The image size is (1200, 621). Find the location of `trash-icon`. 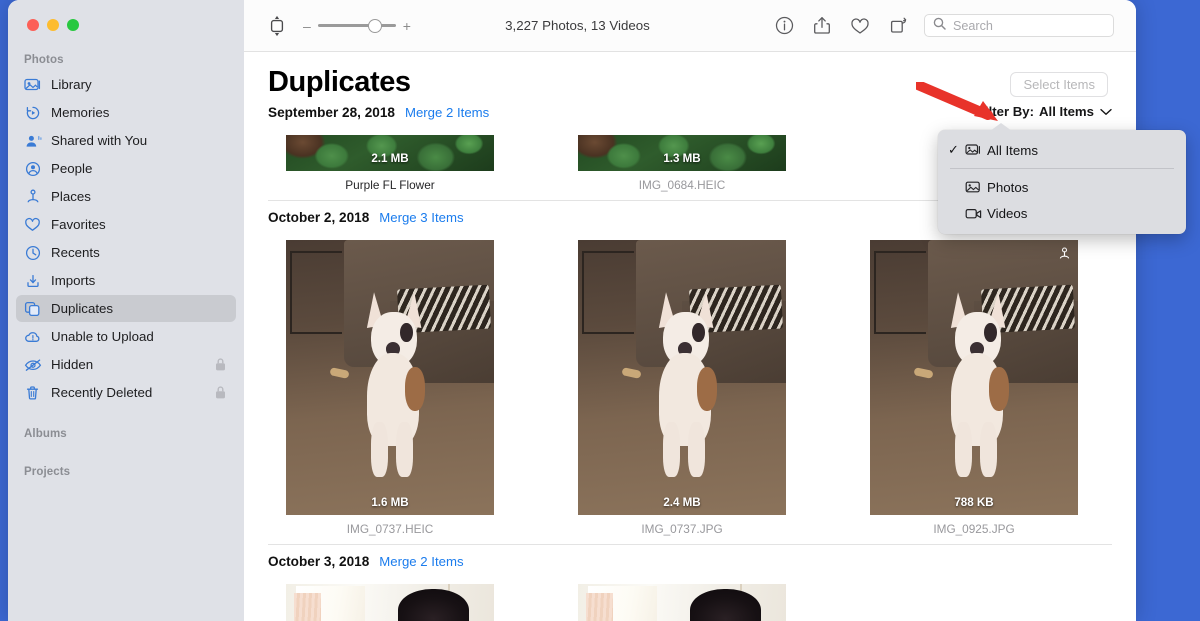

trash-icon is located at coordinates (32, 392).